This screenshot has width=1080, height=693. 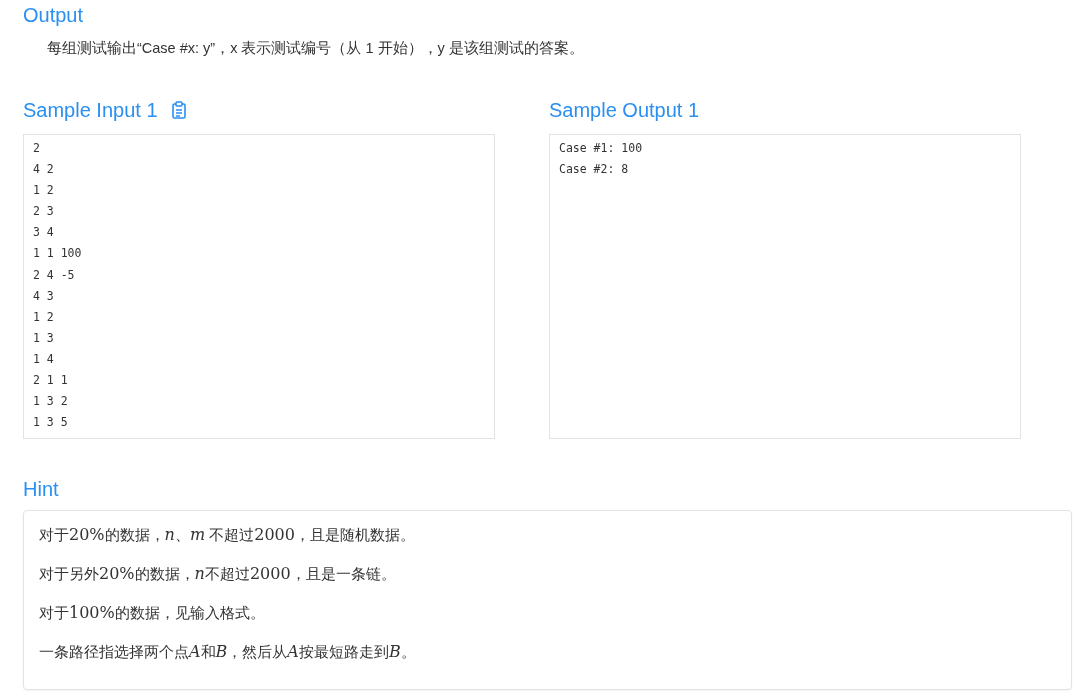 What do you see at coordinates (228, 652) in the screenshot?
I see `hint-text: 一条路径指选择两个点A和B，然后从A按最短路走到B。` at bounding box center [228, 652].